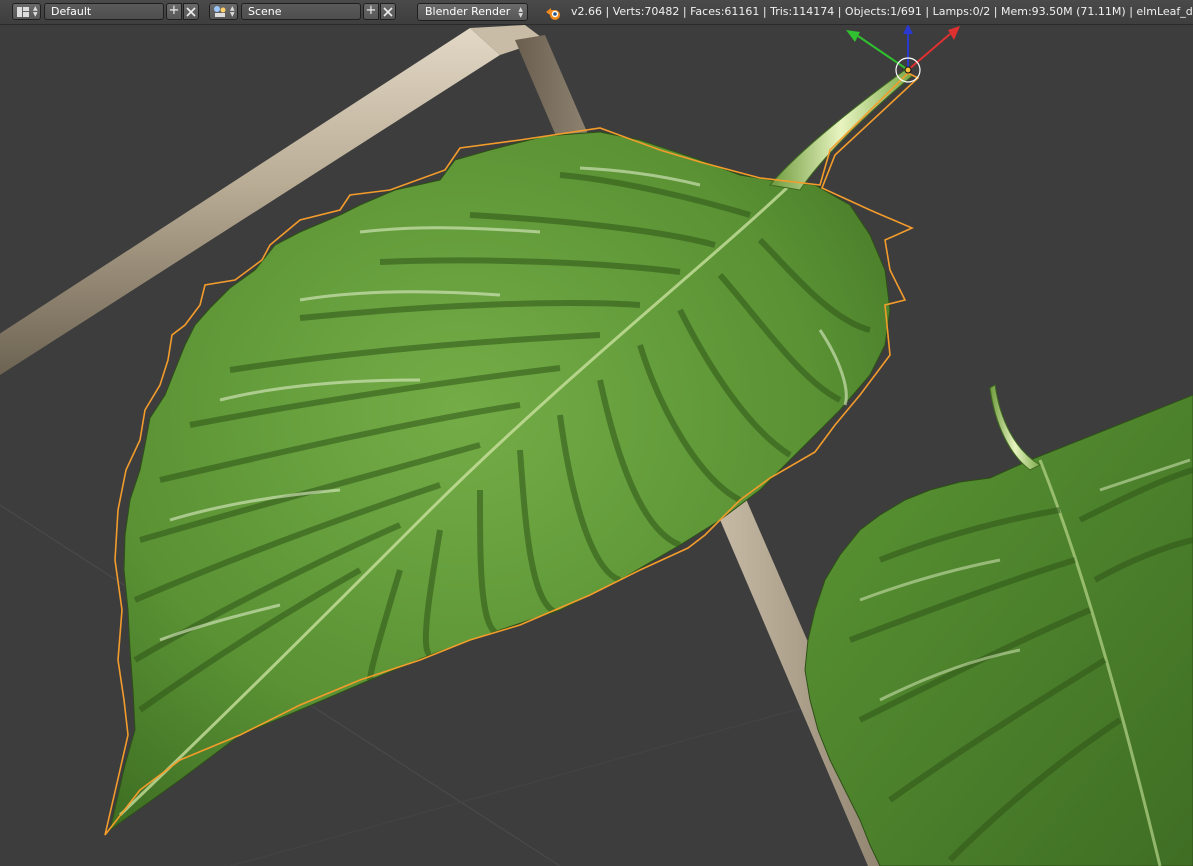 This screenshot has height=866, width=1193. Describe the element at coordinates (220, 11) in the screenshot. I see `scene-icon` at that location.